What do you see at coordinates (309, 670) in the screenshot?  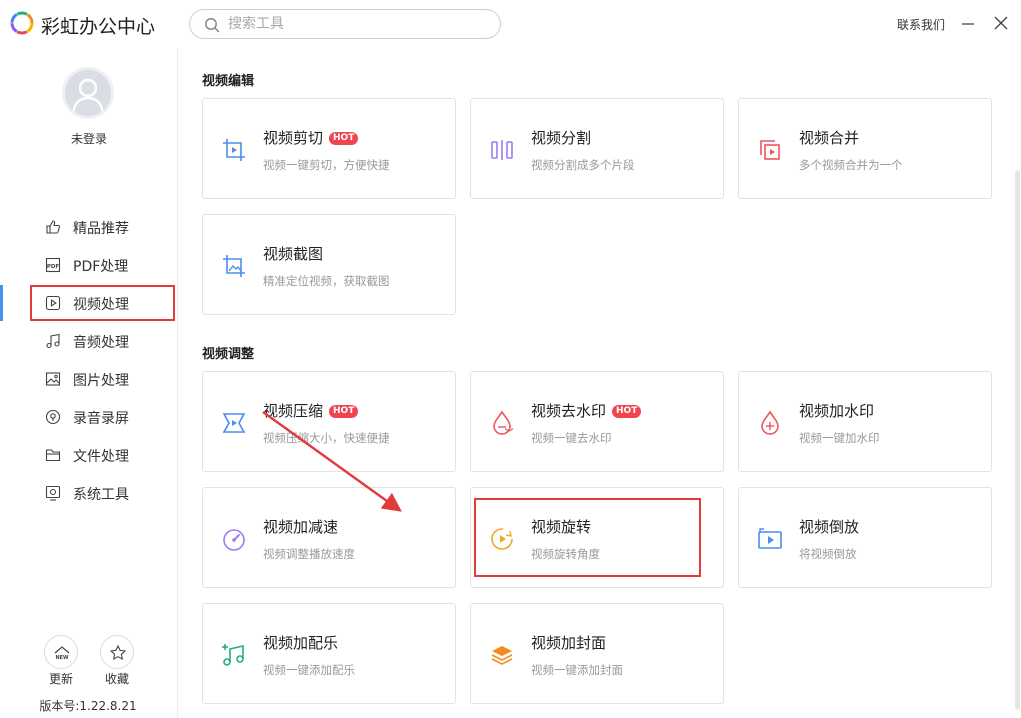 I see `card-desc: 视频一键添加配乐` at bounding box center [309, 670].